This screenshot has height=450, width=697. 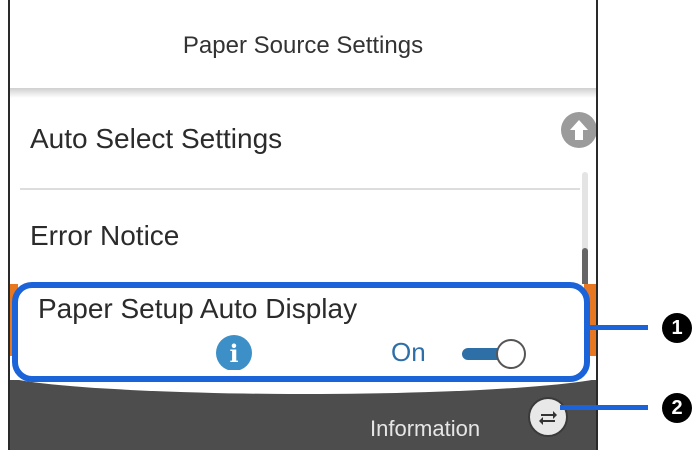 I want to click on menu-item-label: Auto Select Settings, so click(x=156, y=138).